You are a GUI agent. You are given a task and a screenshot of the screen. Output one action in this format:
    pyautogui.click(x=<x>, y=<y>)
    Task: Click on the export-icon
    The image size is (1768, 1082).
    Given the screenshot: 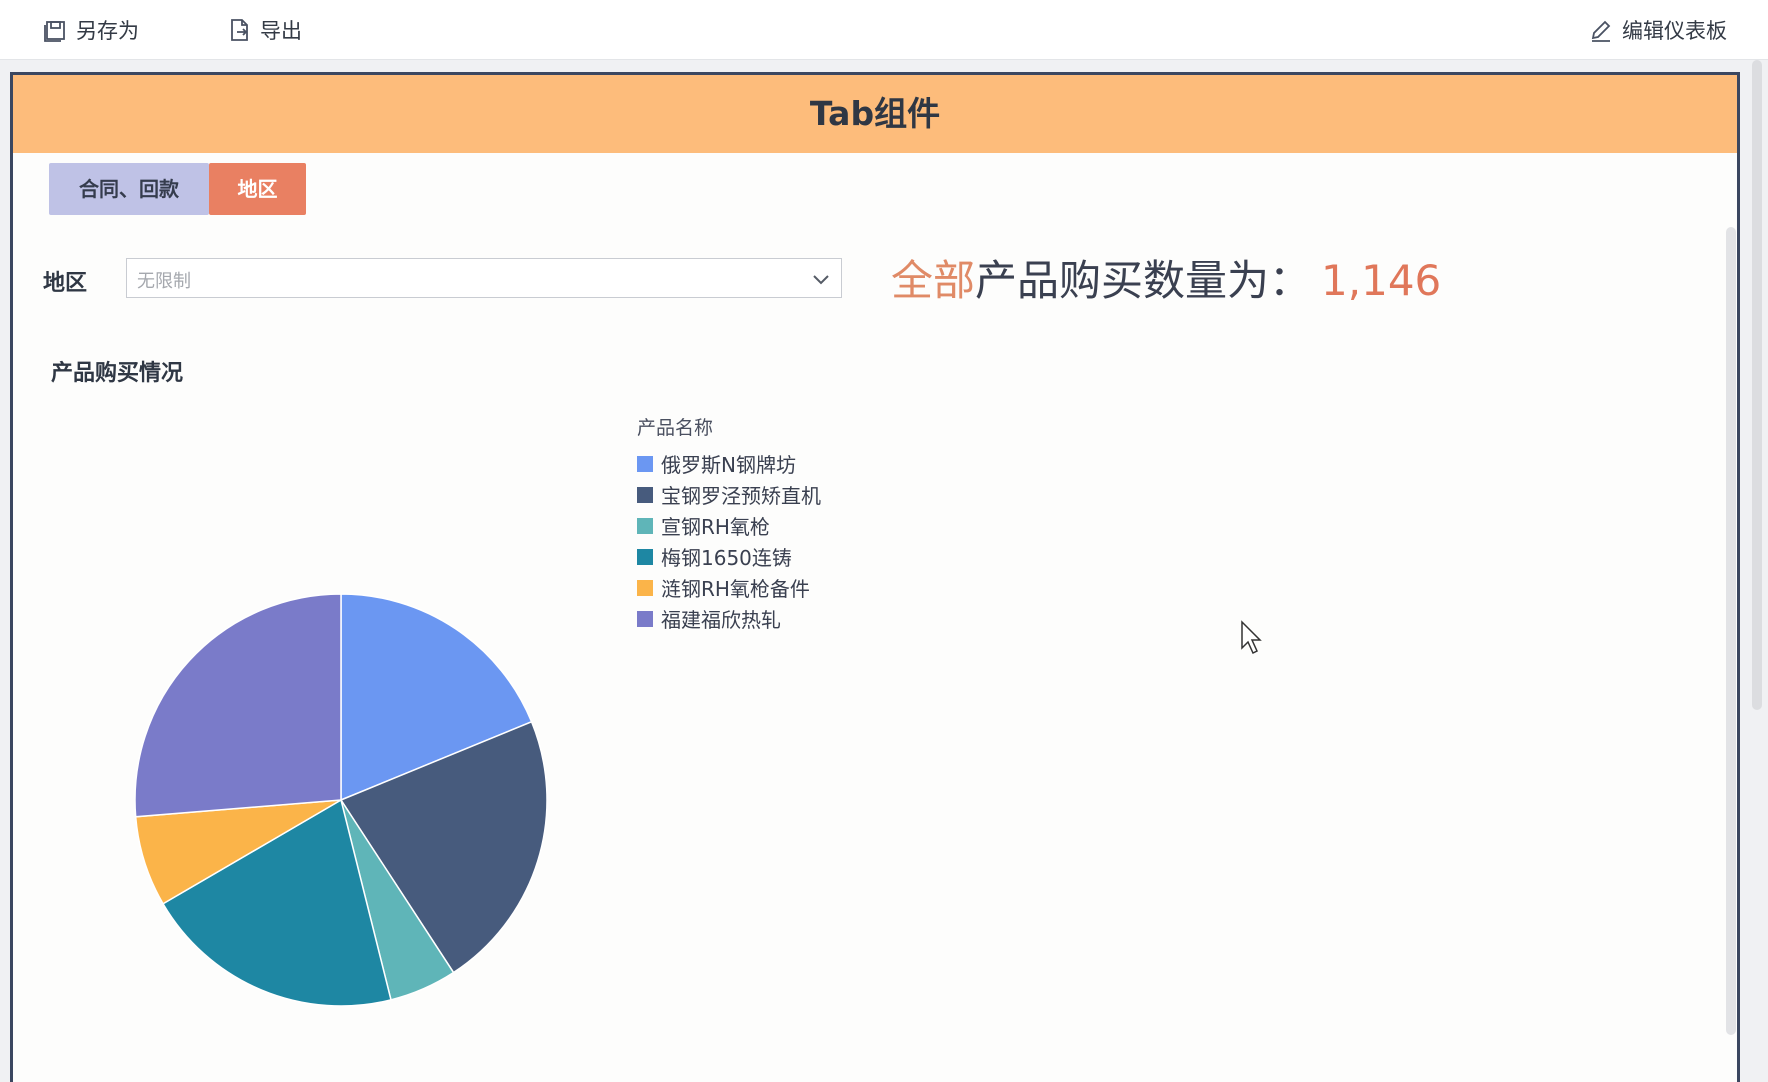 What is the action you would take?
    pyautogui.click(x=239, y=30)
    